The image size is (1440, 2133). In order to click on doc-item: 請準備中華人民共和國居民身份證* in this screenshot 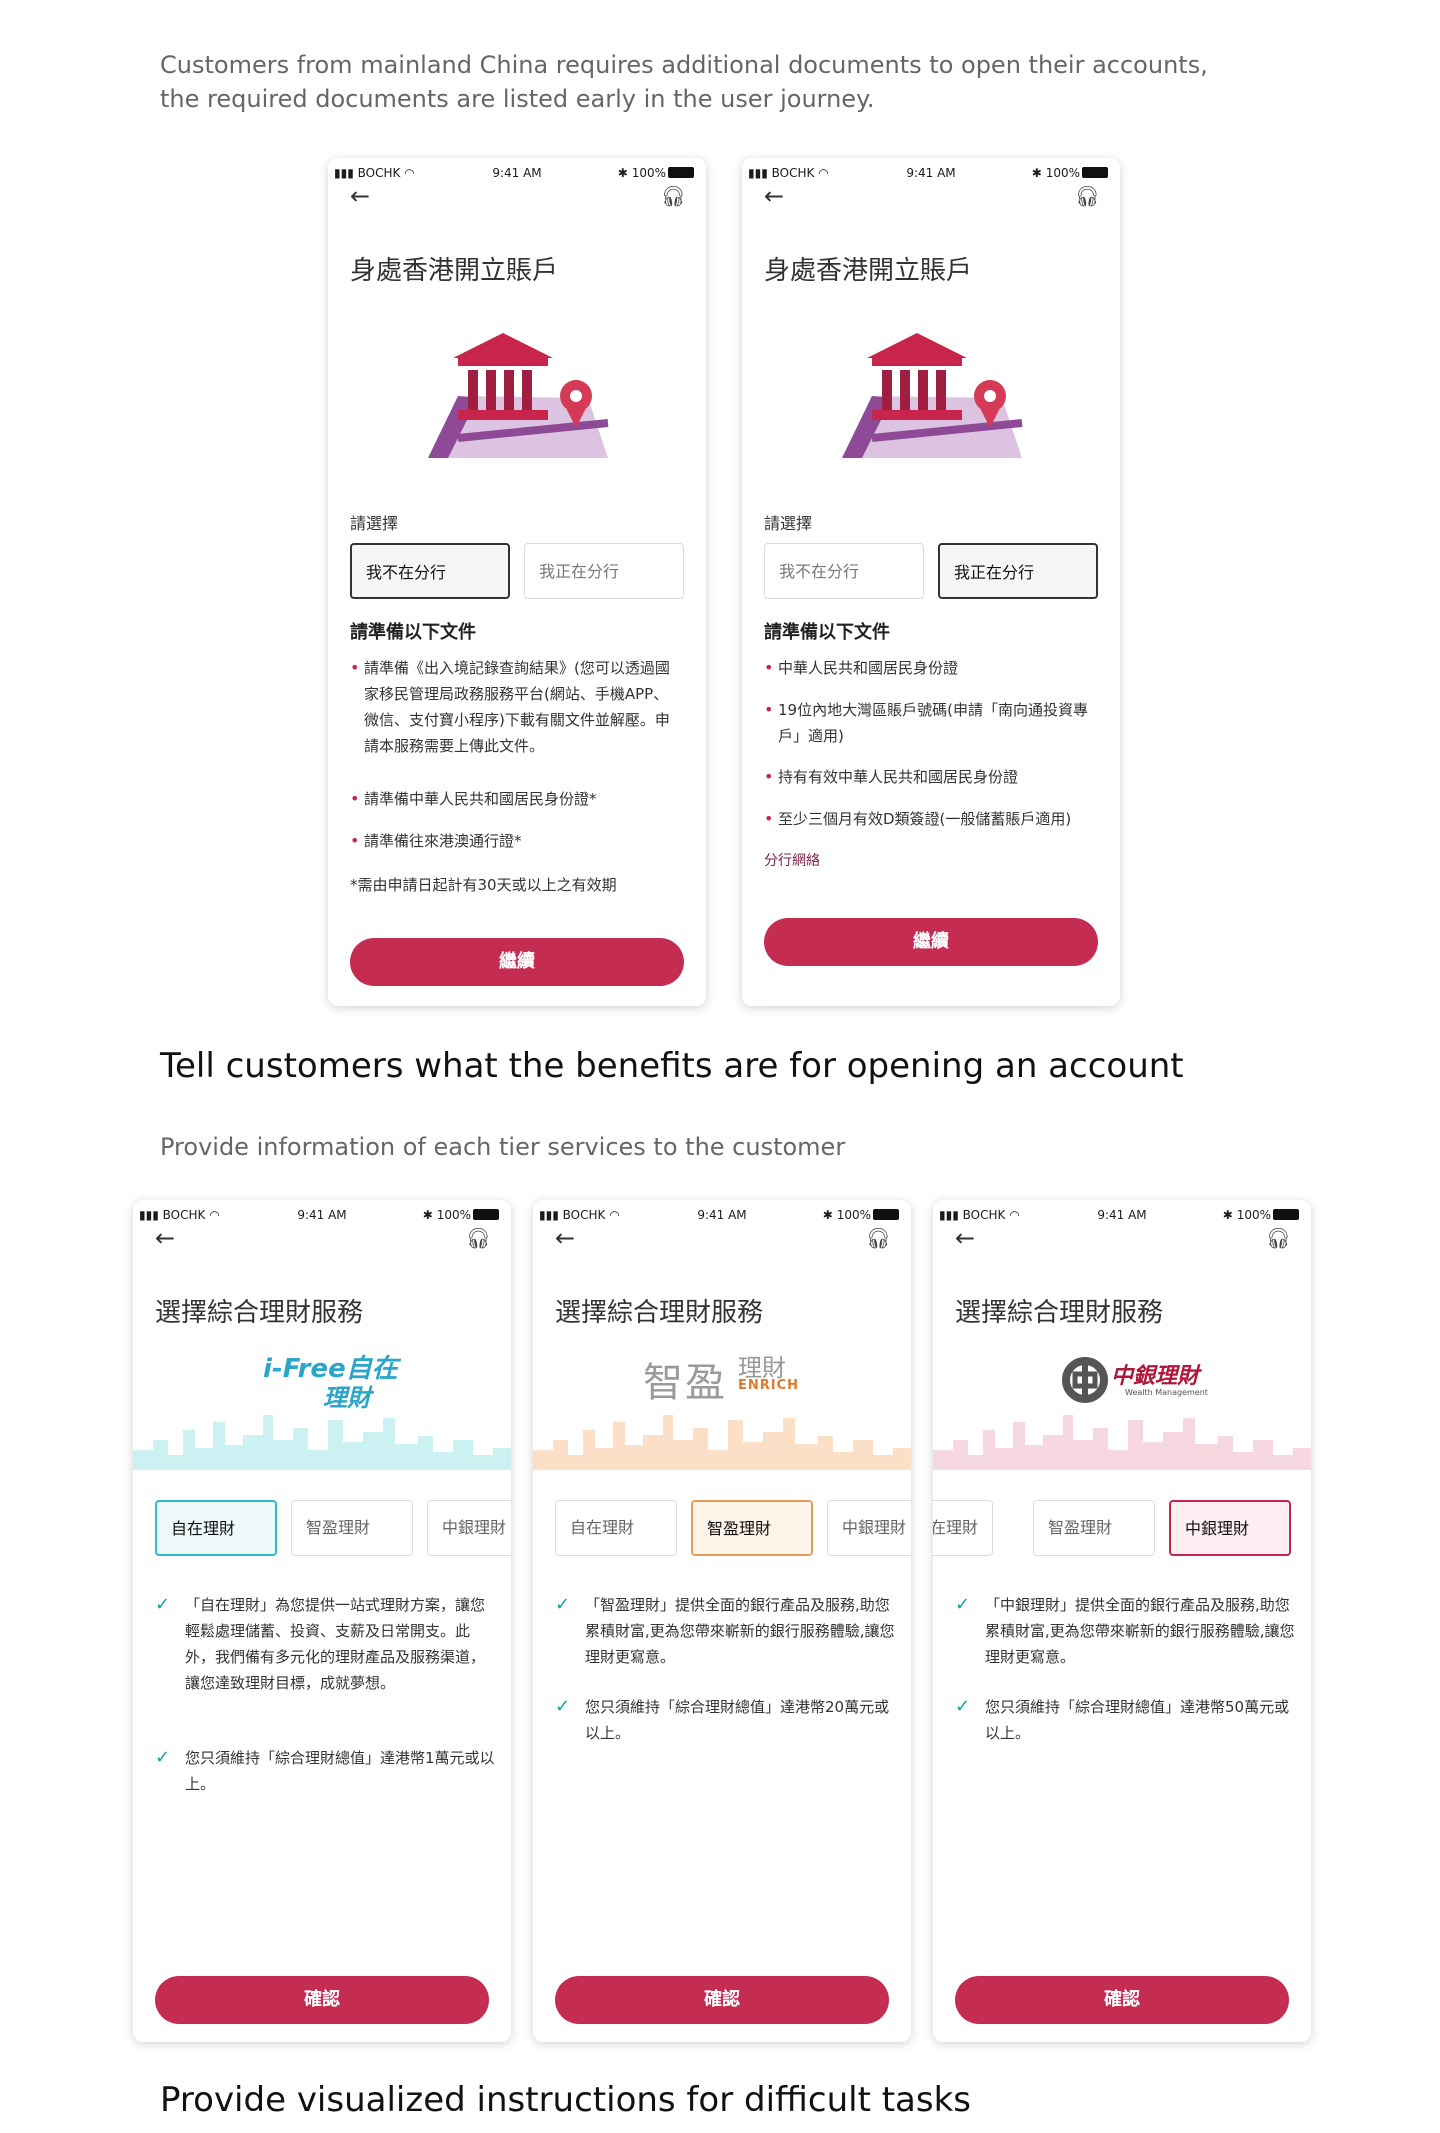, I will do `click(515, 799)`.